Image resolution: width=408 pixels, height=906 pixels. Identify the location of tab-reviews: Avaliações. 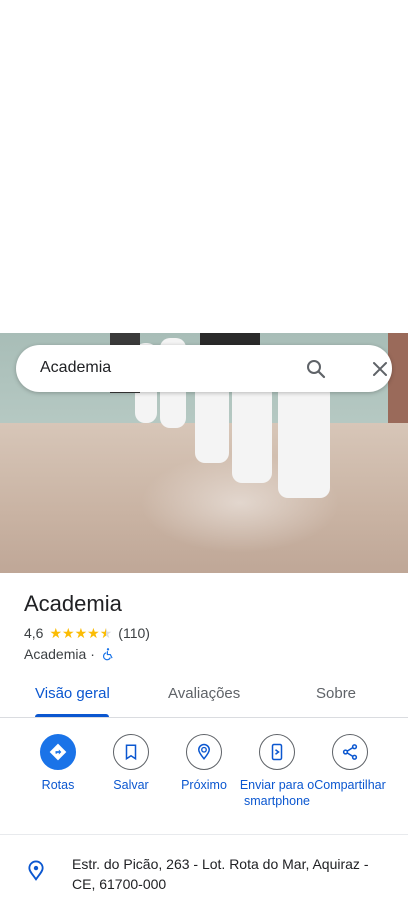
(204, 693).